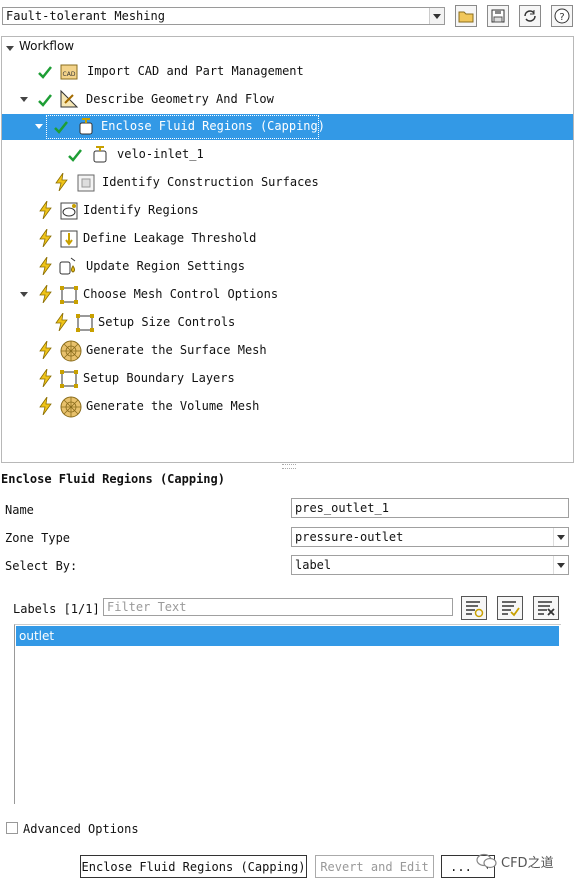 This screenshot has width=575, height=886. What do you see at coordinates (430, 565) in the screenshot?
I see `select-by-select: label` at bounding box center [430, 565].